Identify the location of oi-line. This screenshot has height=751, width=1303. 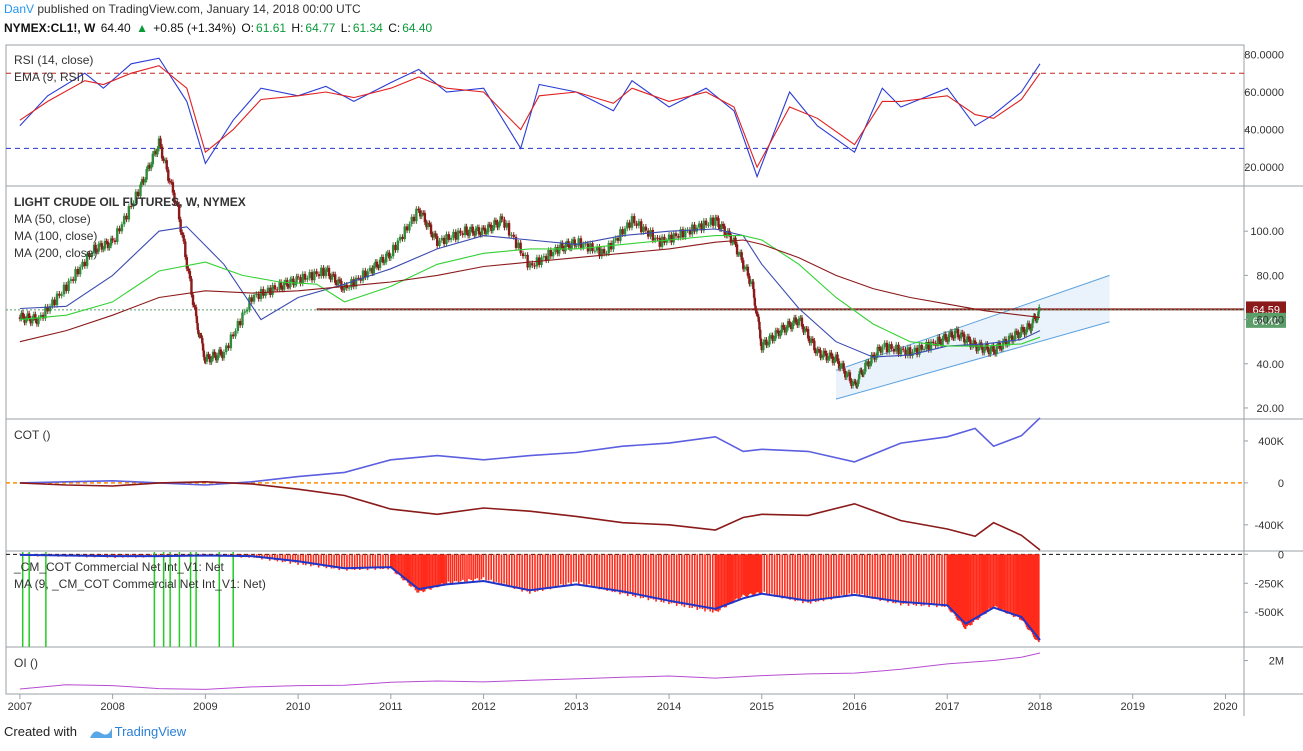
(530, 671).